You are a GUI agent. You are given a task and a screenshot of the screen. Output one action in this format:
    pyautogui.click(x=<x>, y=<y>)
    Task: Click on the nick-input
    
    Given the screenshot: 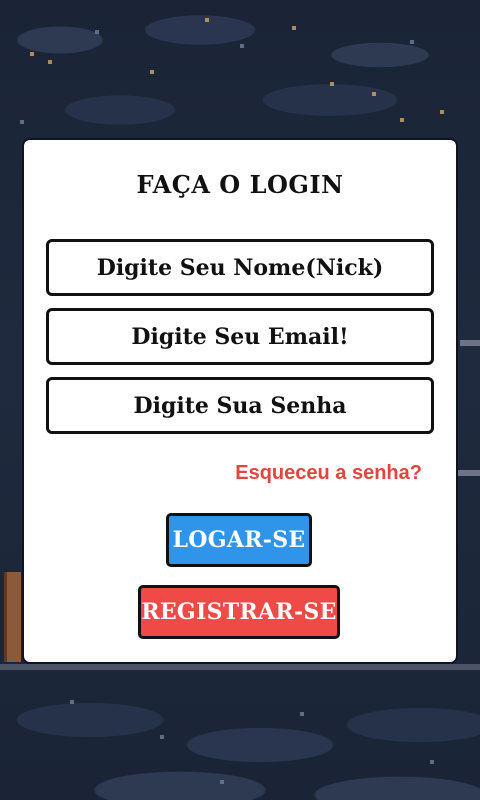 What is the action you would take?
    pyautogui.click(x=240, y=267)
    